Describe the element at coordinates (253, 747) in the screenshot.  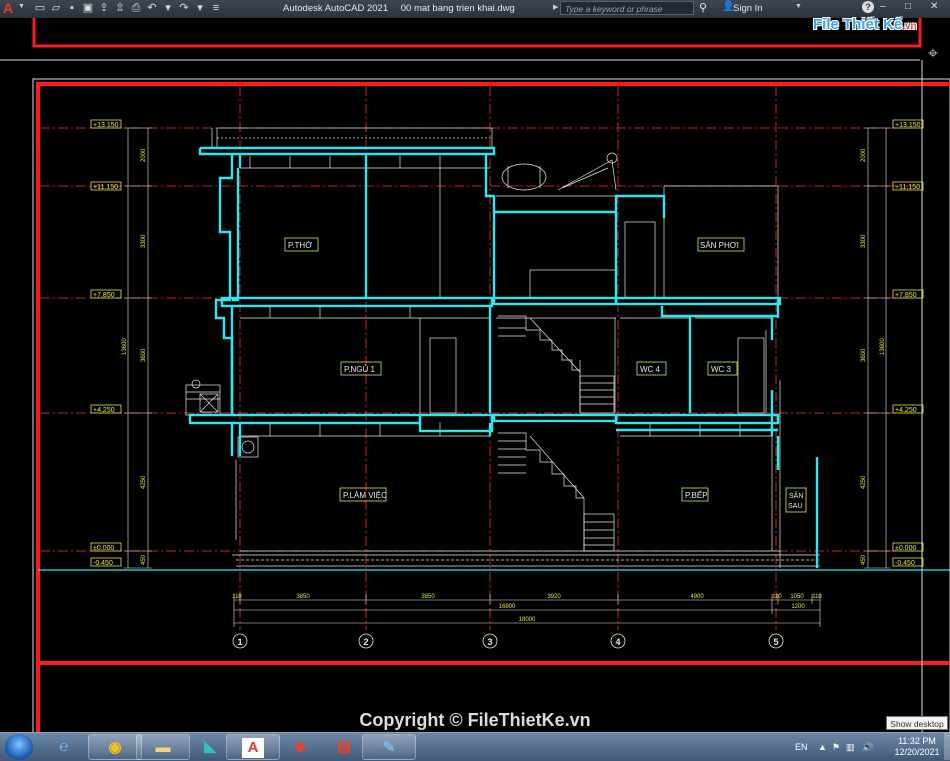
I see `autocad-icon: A` at that location.